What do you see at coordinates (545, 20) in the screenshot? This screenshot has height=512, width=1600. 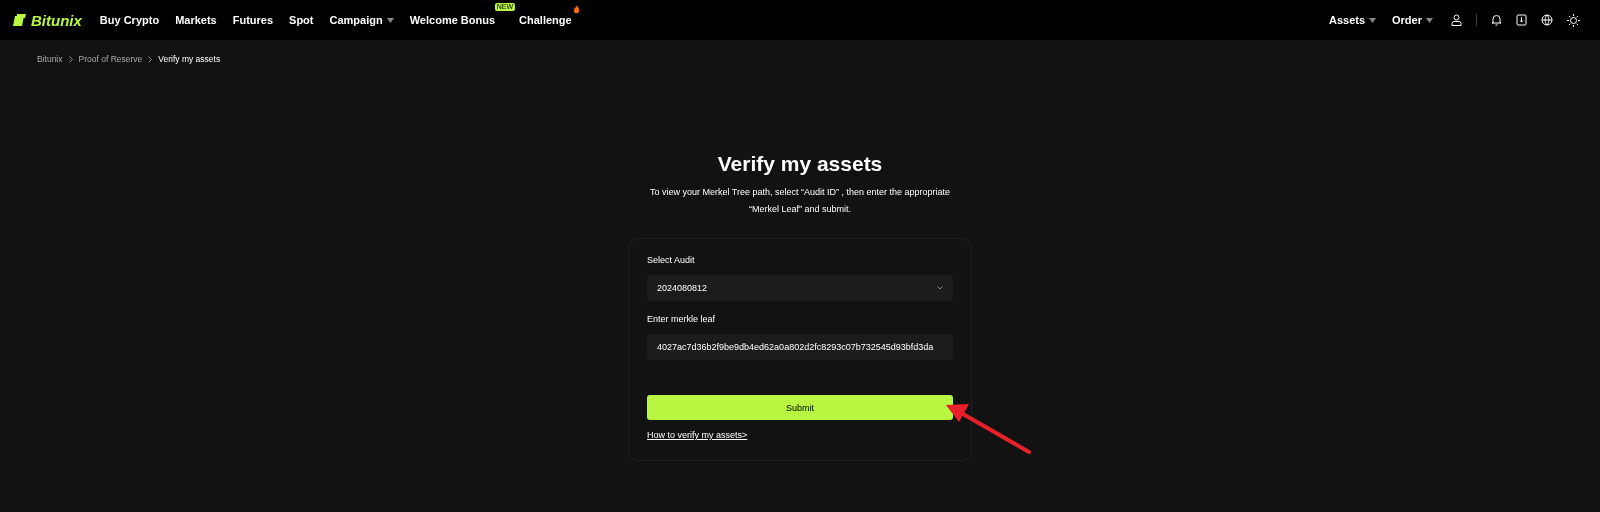 I see `nav-link: Challenge` at bounding box center [545, 20].